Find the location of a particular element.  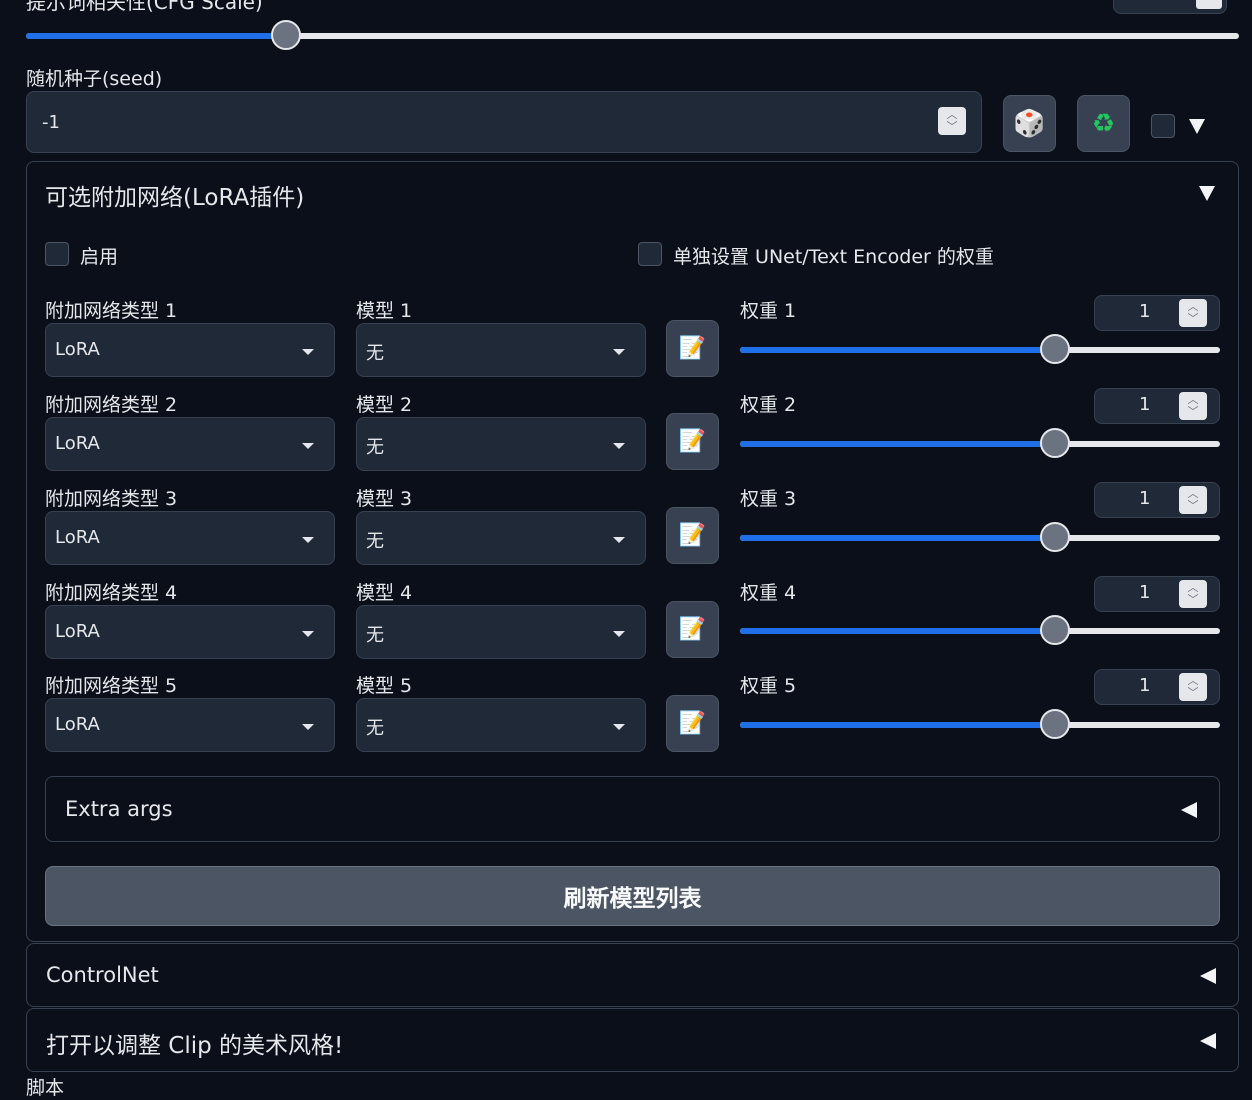

separate-weight-label: 单独设置 UNet/Text Encoder 的权重 is located at coordinates (833, 257).